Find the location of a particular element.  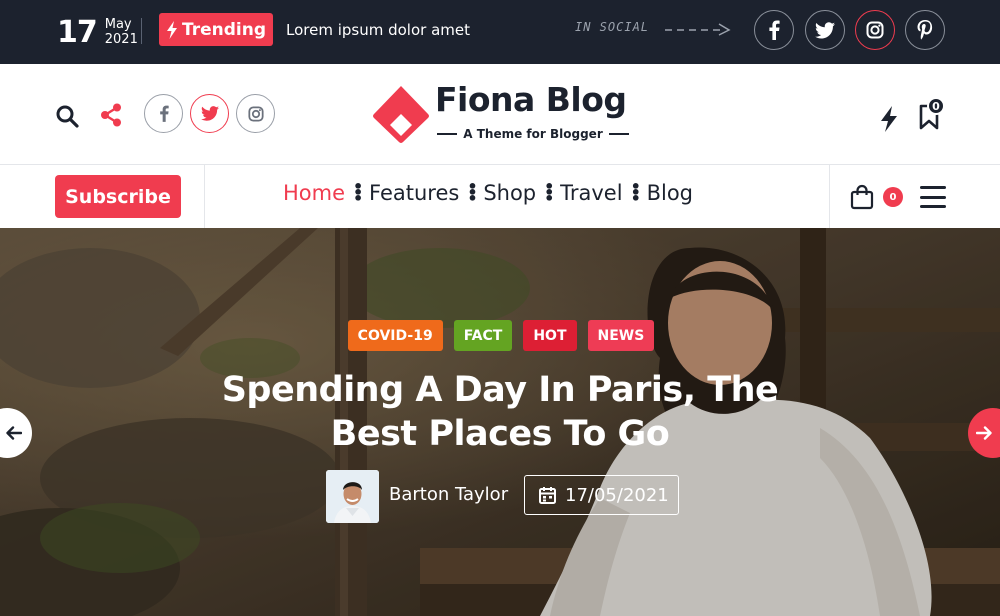

pinterest-icon is located at coordinates (925, 30).